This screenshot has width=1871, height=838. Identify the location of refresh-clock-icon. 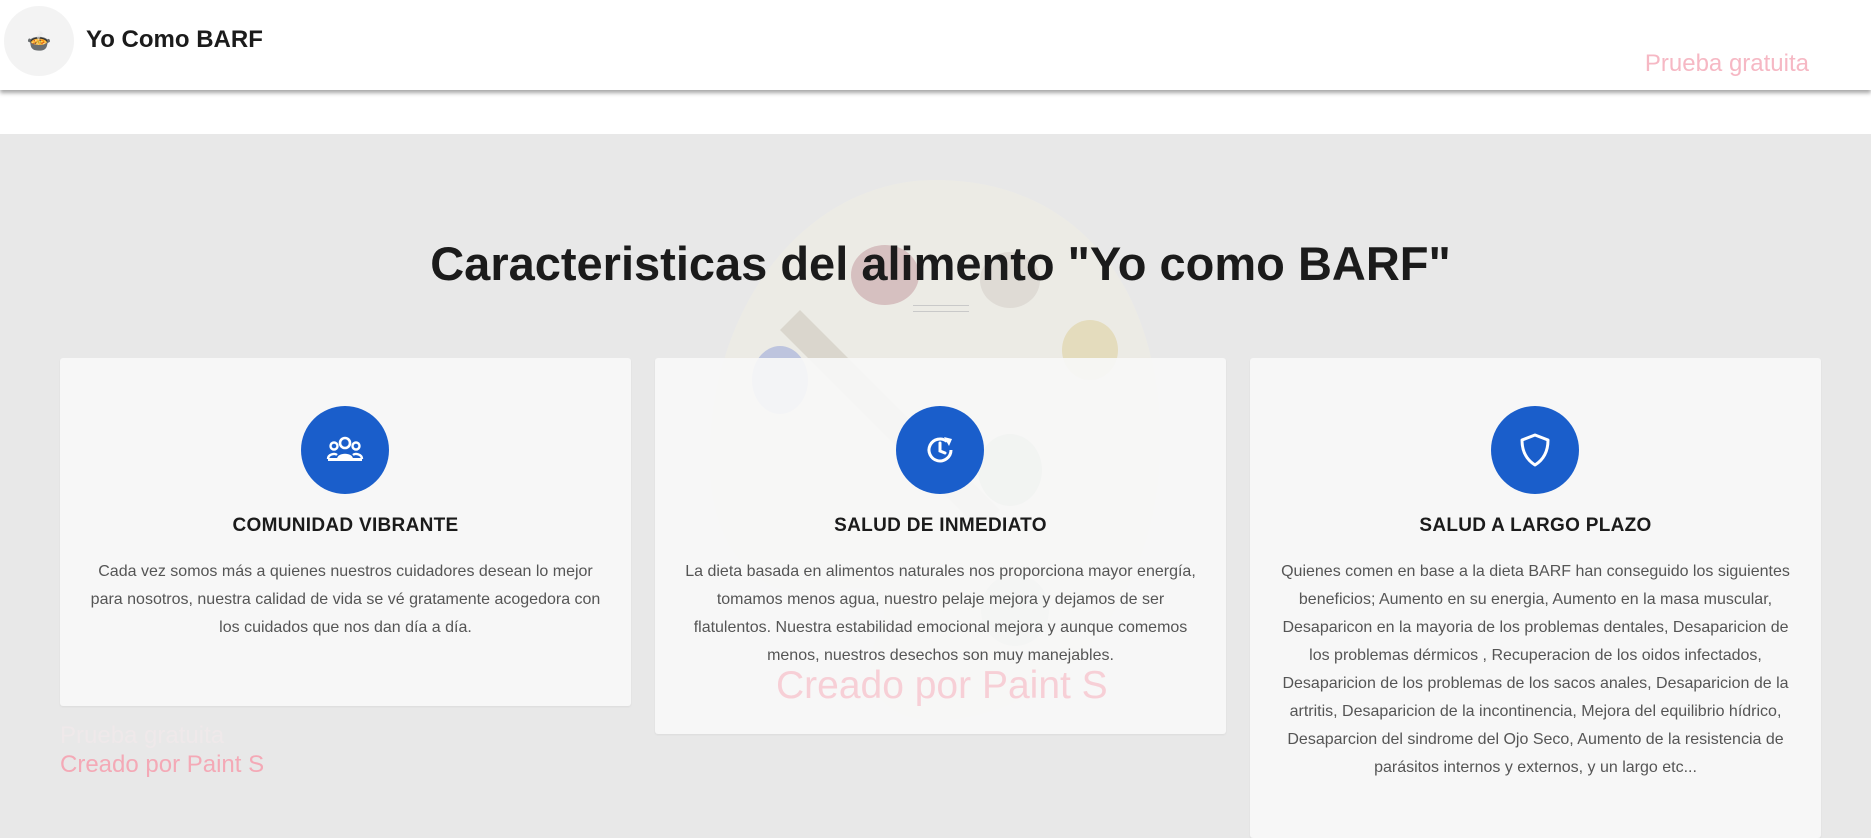
(940, 450).